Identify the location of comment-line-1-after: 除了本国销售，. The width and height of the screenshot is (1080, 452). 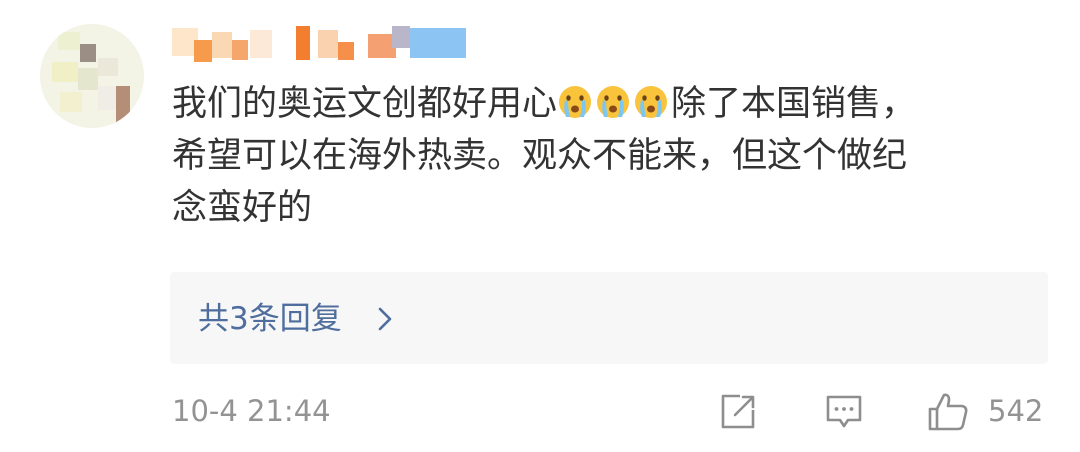
(794, 104).